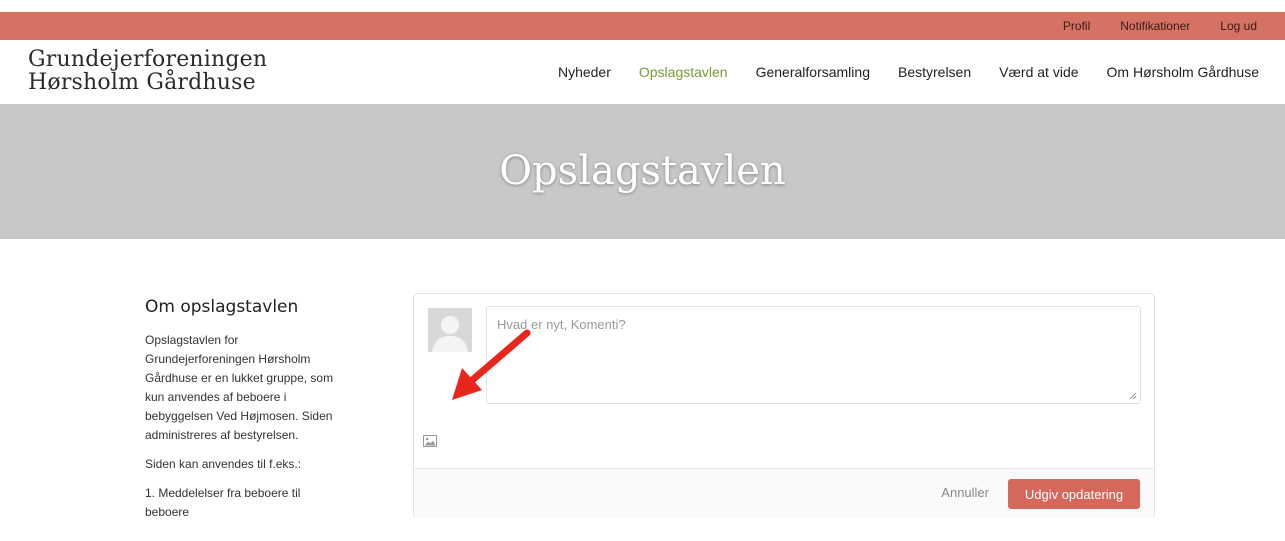 The height and width of the screenshot is (541, 1285). Describe the element at coordinates (934, 72) in the screenshot. I see `nav-item-bestyrelsen: Bestyrelsen` at that location.